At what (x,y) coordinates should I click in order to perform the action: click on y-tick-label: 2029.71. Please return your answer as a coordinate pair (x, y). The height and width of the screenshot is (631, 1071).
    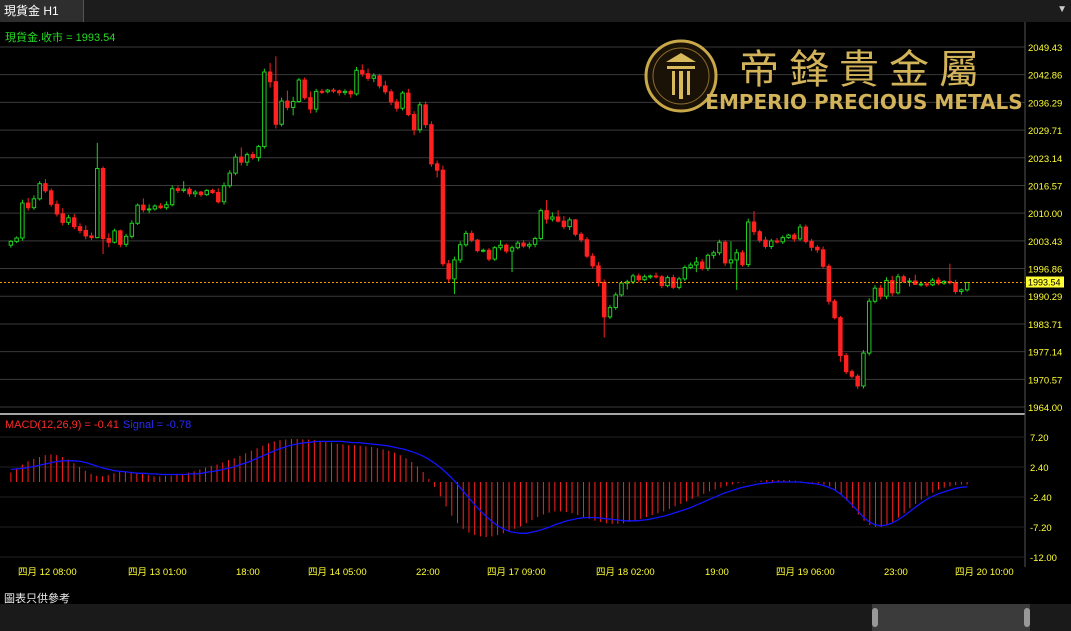
    Looking at the image, I should click on (1045, 131).